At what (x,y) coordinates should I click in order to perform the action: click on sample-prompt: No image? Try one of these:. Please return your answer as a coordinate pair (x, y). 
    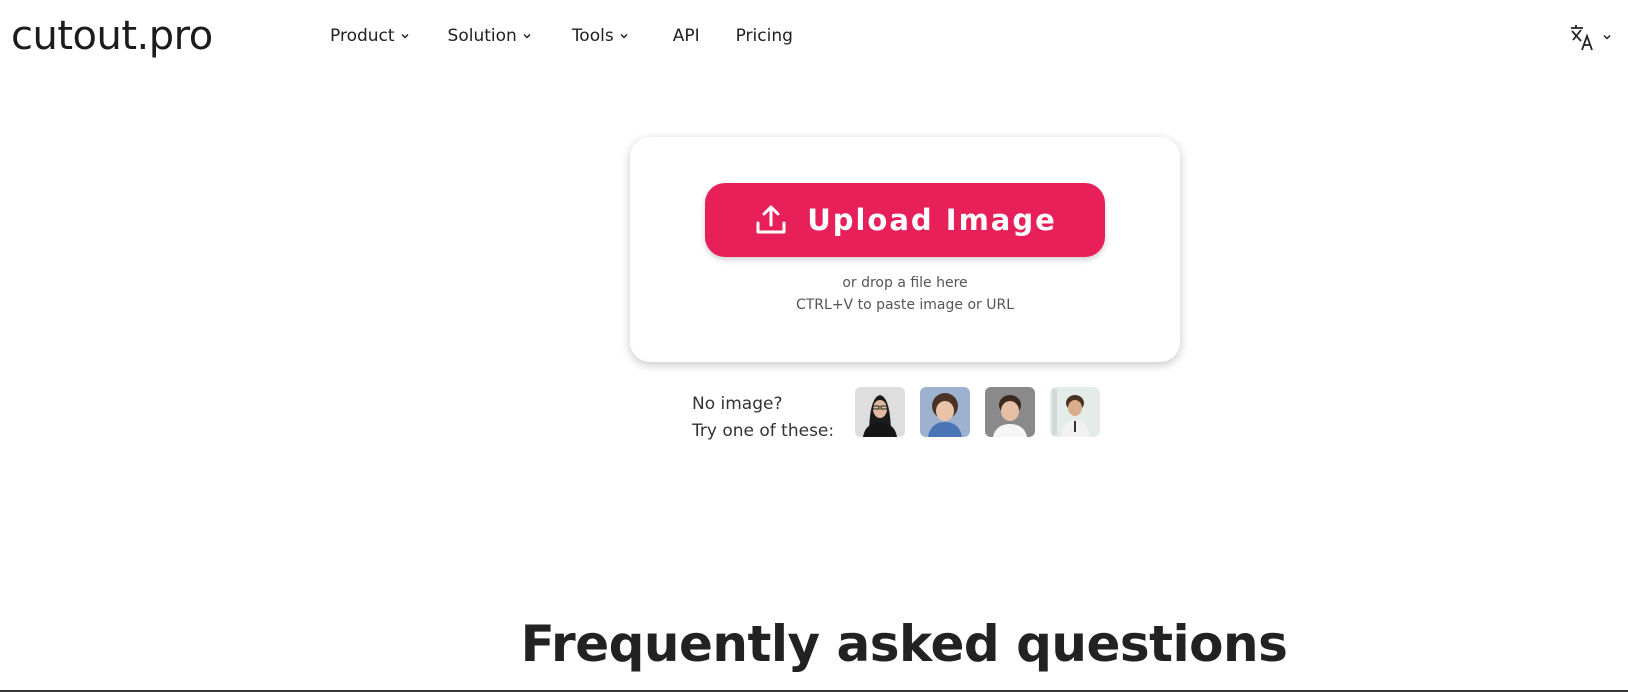
    Looking at the image, I should click on (773, 418).